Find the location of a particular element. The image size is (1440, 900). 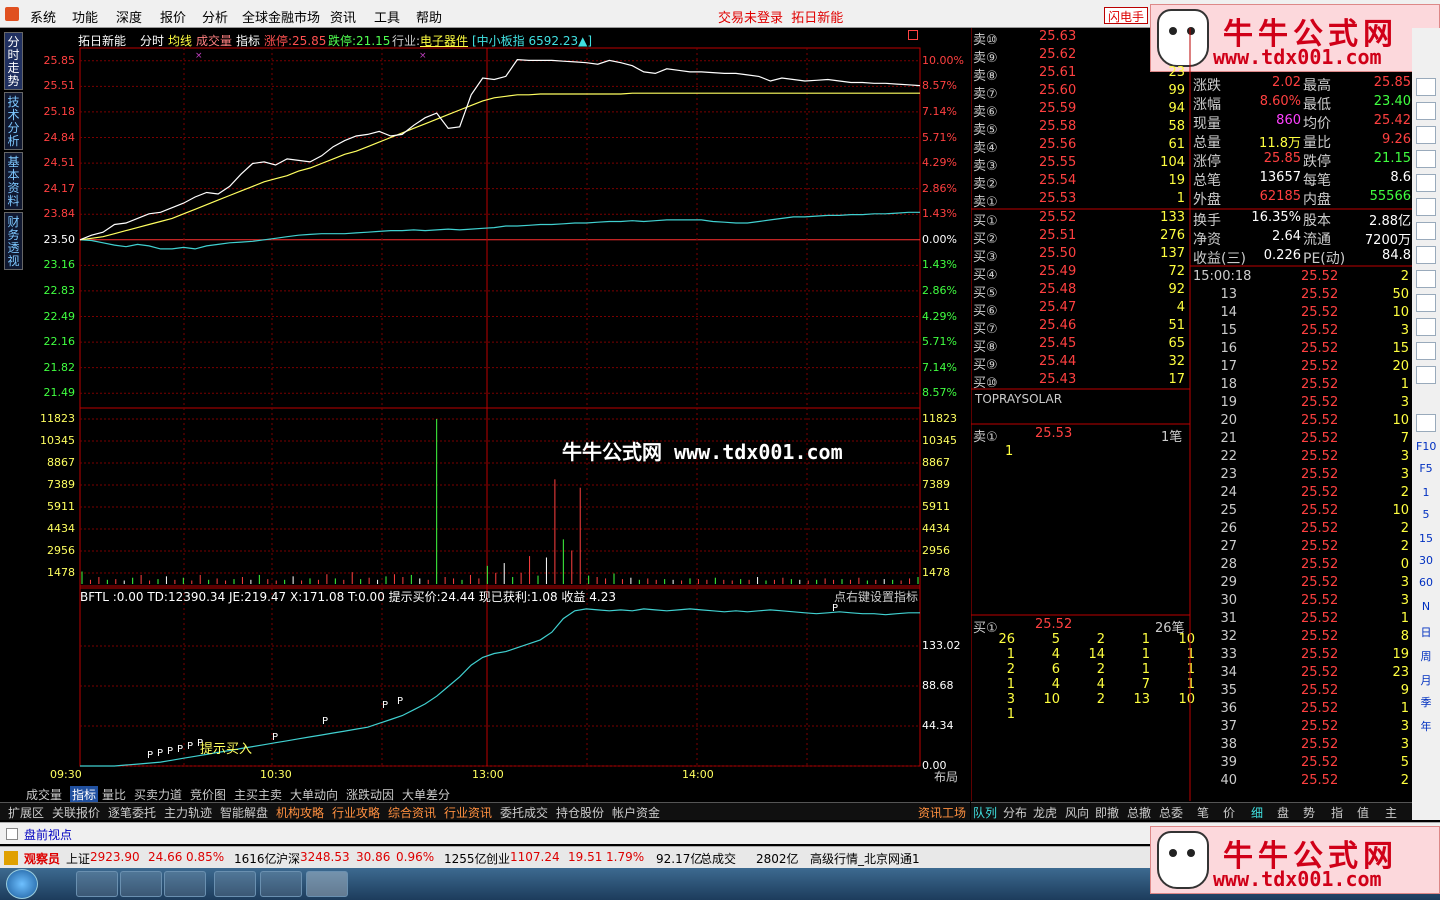

subtab-drivers: 涨跌动因 is located at coordinates (370, 794).